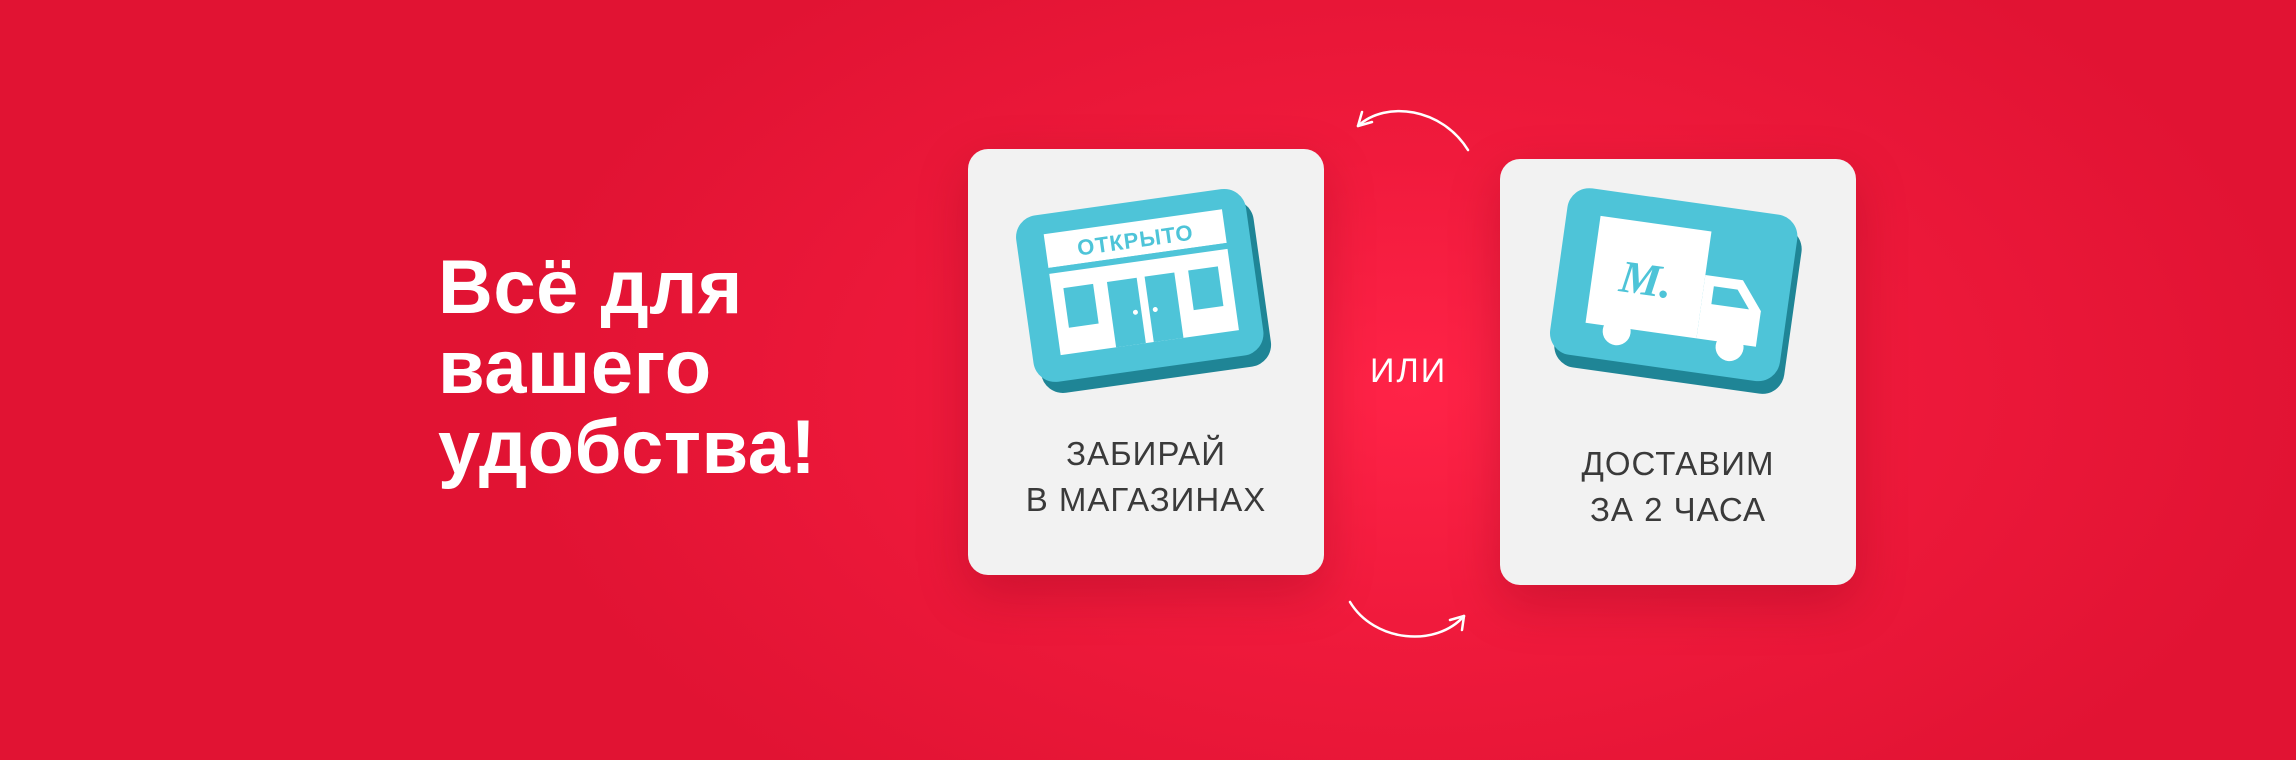 Image resolution: width=2296 pixels, height=760 pixels. What do you see at coordinates (1143, 287) in the screenshot?
I see `store-icon: ОТКРЫТО` at bounding box center [1143, 287].